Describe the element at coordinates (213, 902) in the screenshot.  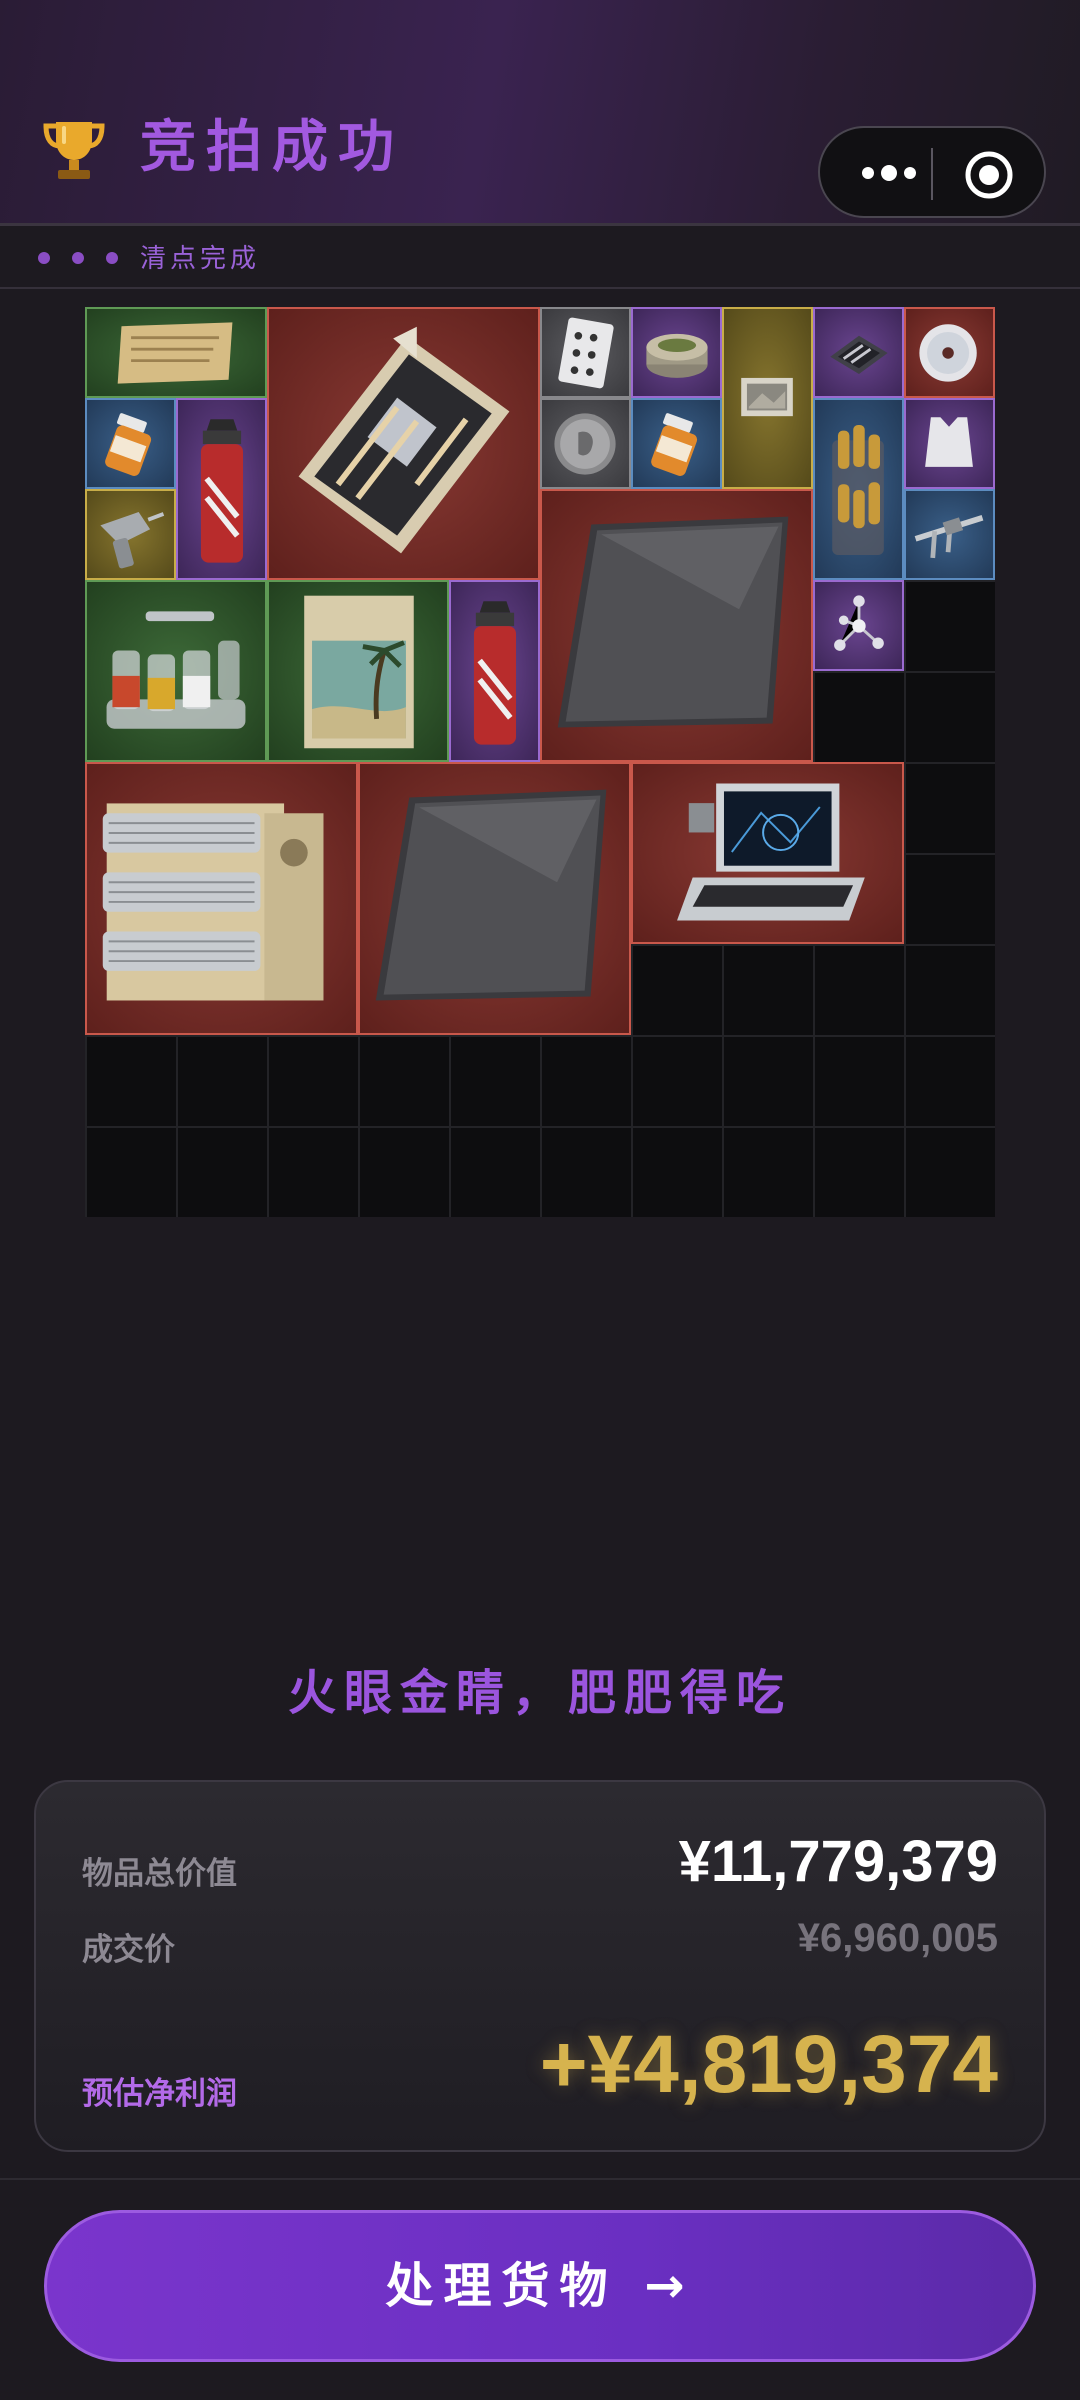
I see `heat-sink-icon` at that location.